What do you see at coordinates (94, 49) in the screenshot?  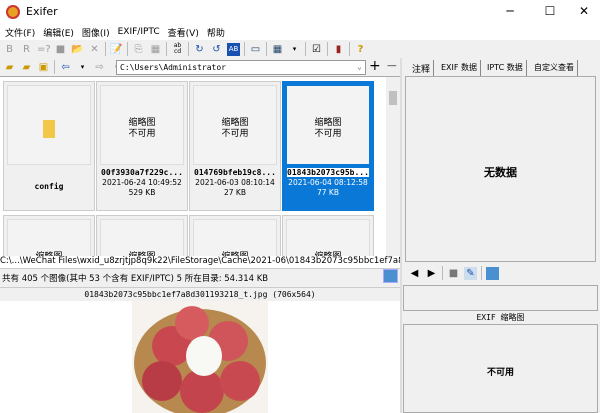 I see `delete-icon: ✕` at bounding box center [94, 49].